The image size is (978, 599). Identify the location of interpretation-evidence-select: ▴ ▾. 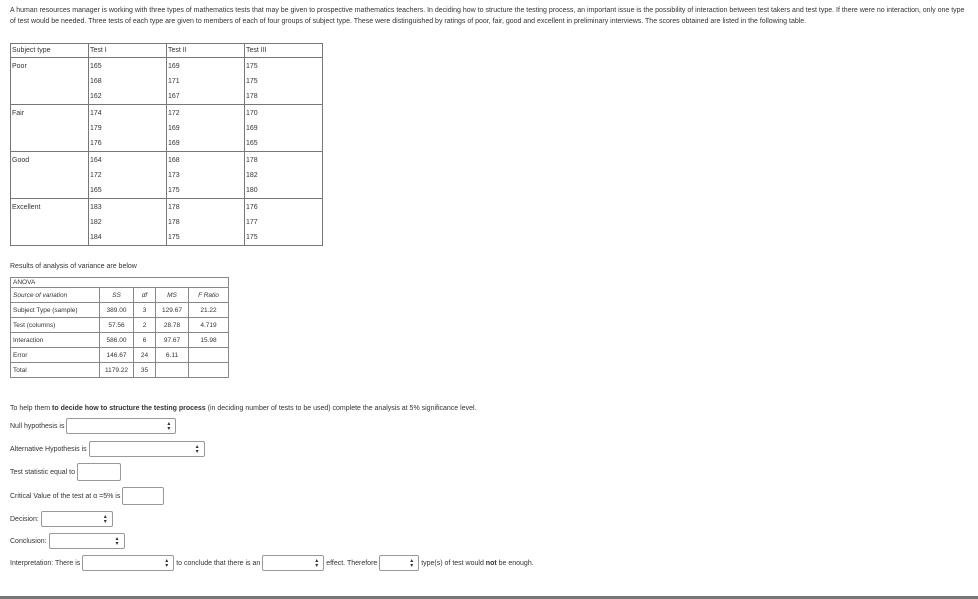
(128, 563).